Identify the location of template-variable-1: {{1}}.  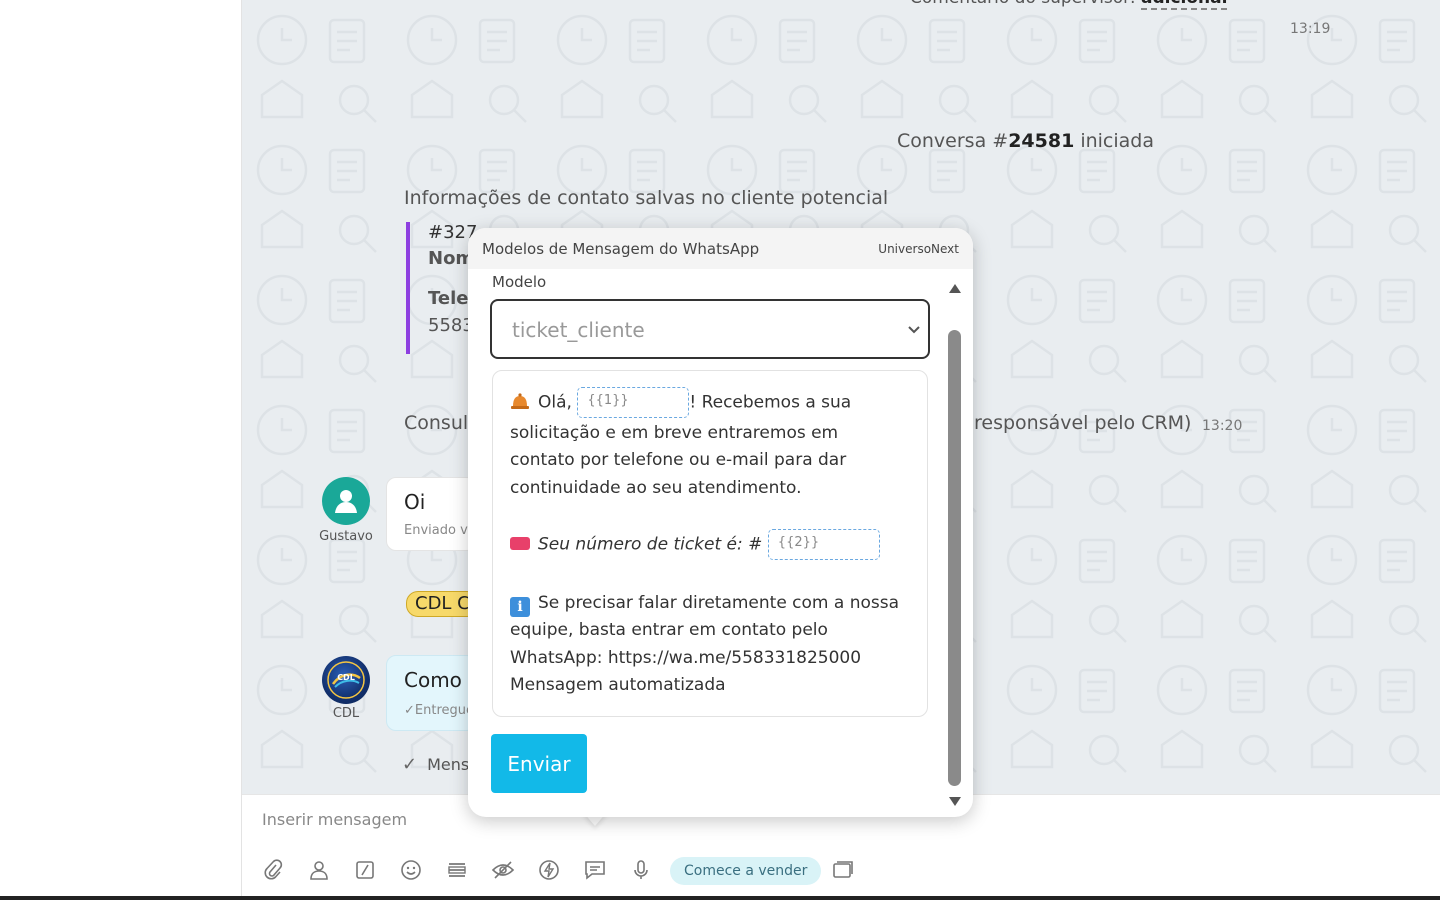
(633, 402).